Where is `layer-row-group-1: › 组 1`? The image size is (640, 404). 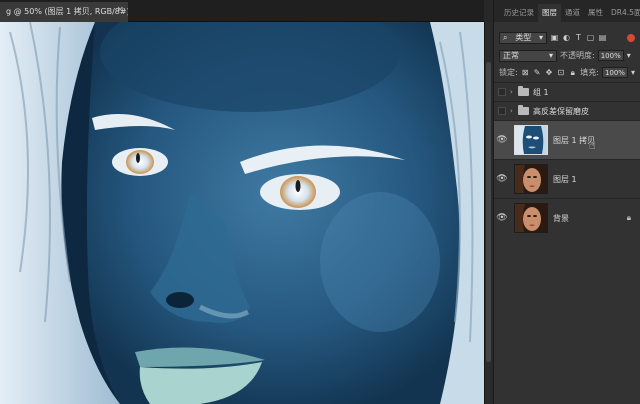 layer-row-group-1: › 组 1 is located at coordinates (567, 91).